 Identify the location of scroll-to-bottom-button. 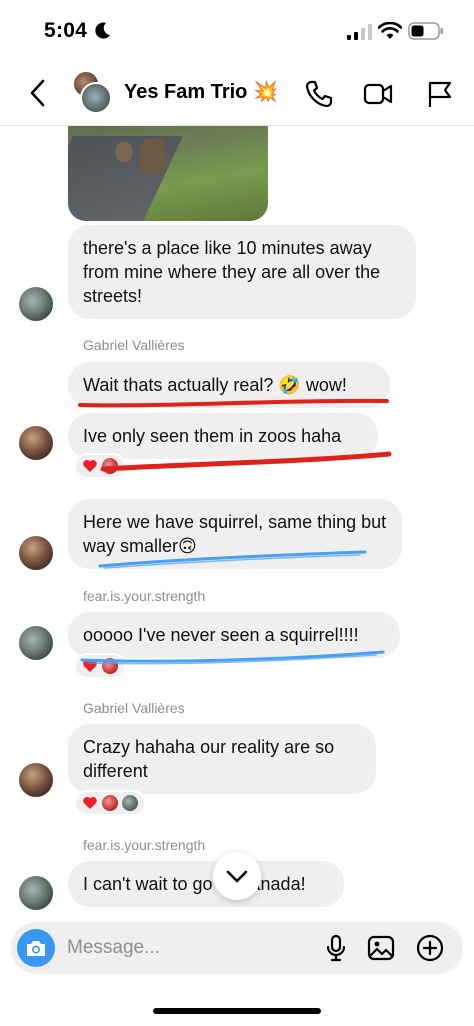
(237, 876).